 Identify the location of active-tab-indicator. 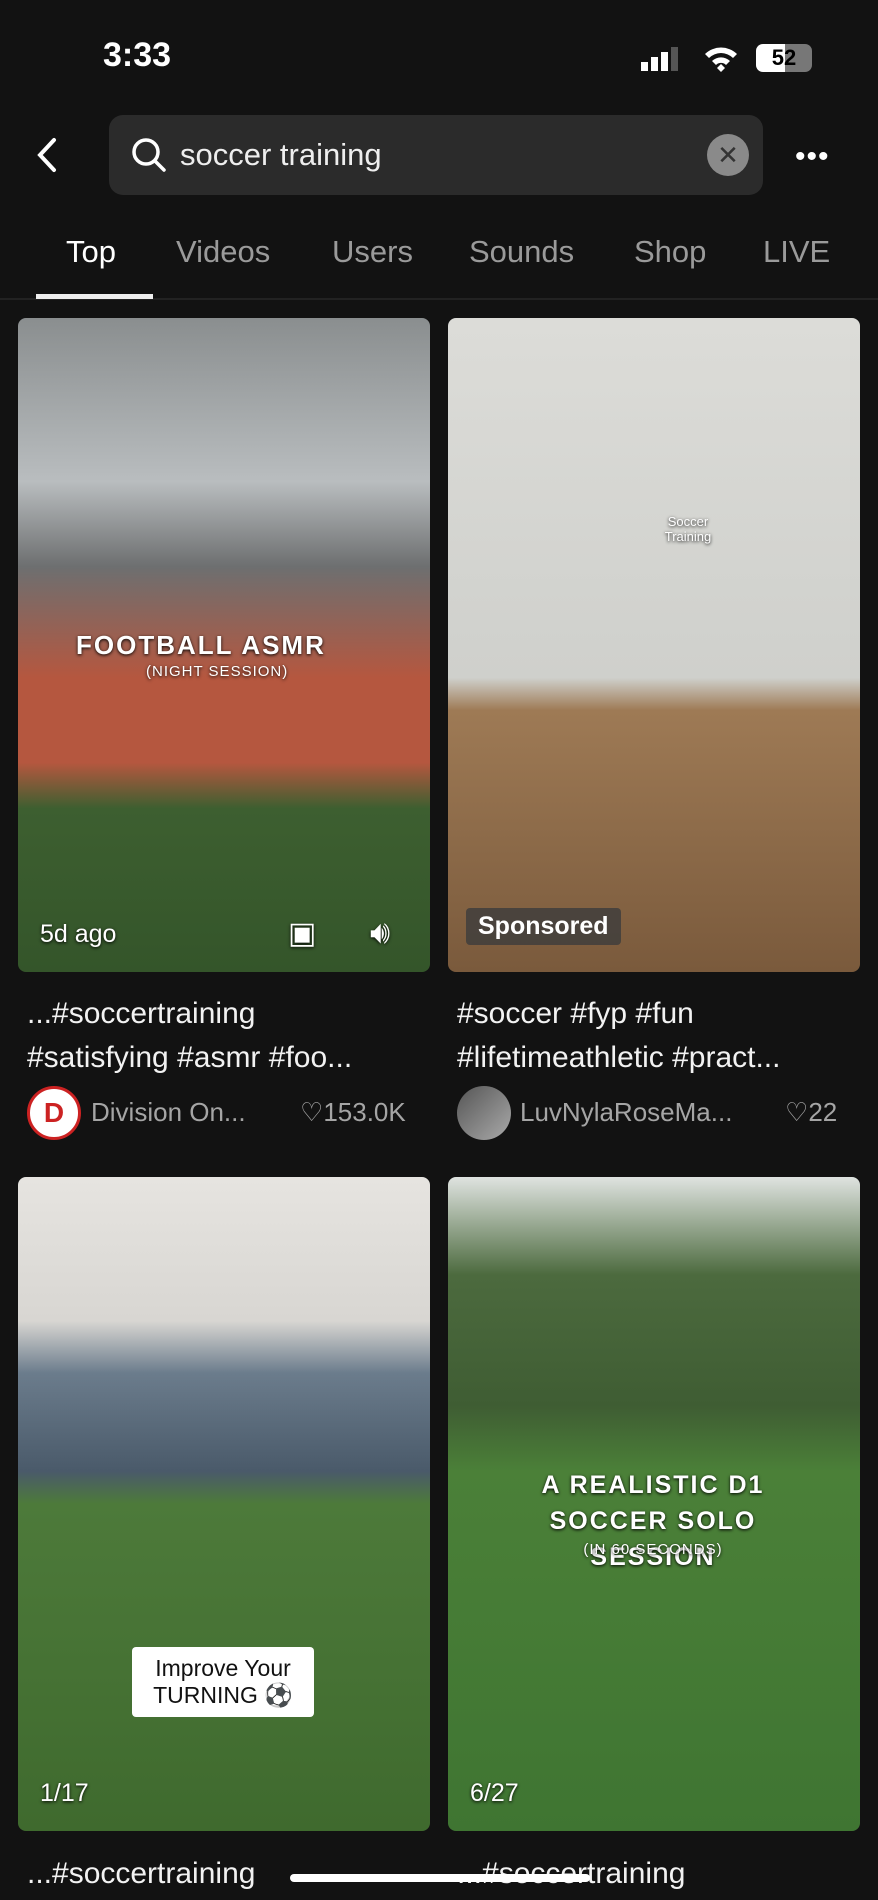
(94, 296).